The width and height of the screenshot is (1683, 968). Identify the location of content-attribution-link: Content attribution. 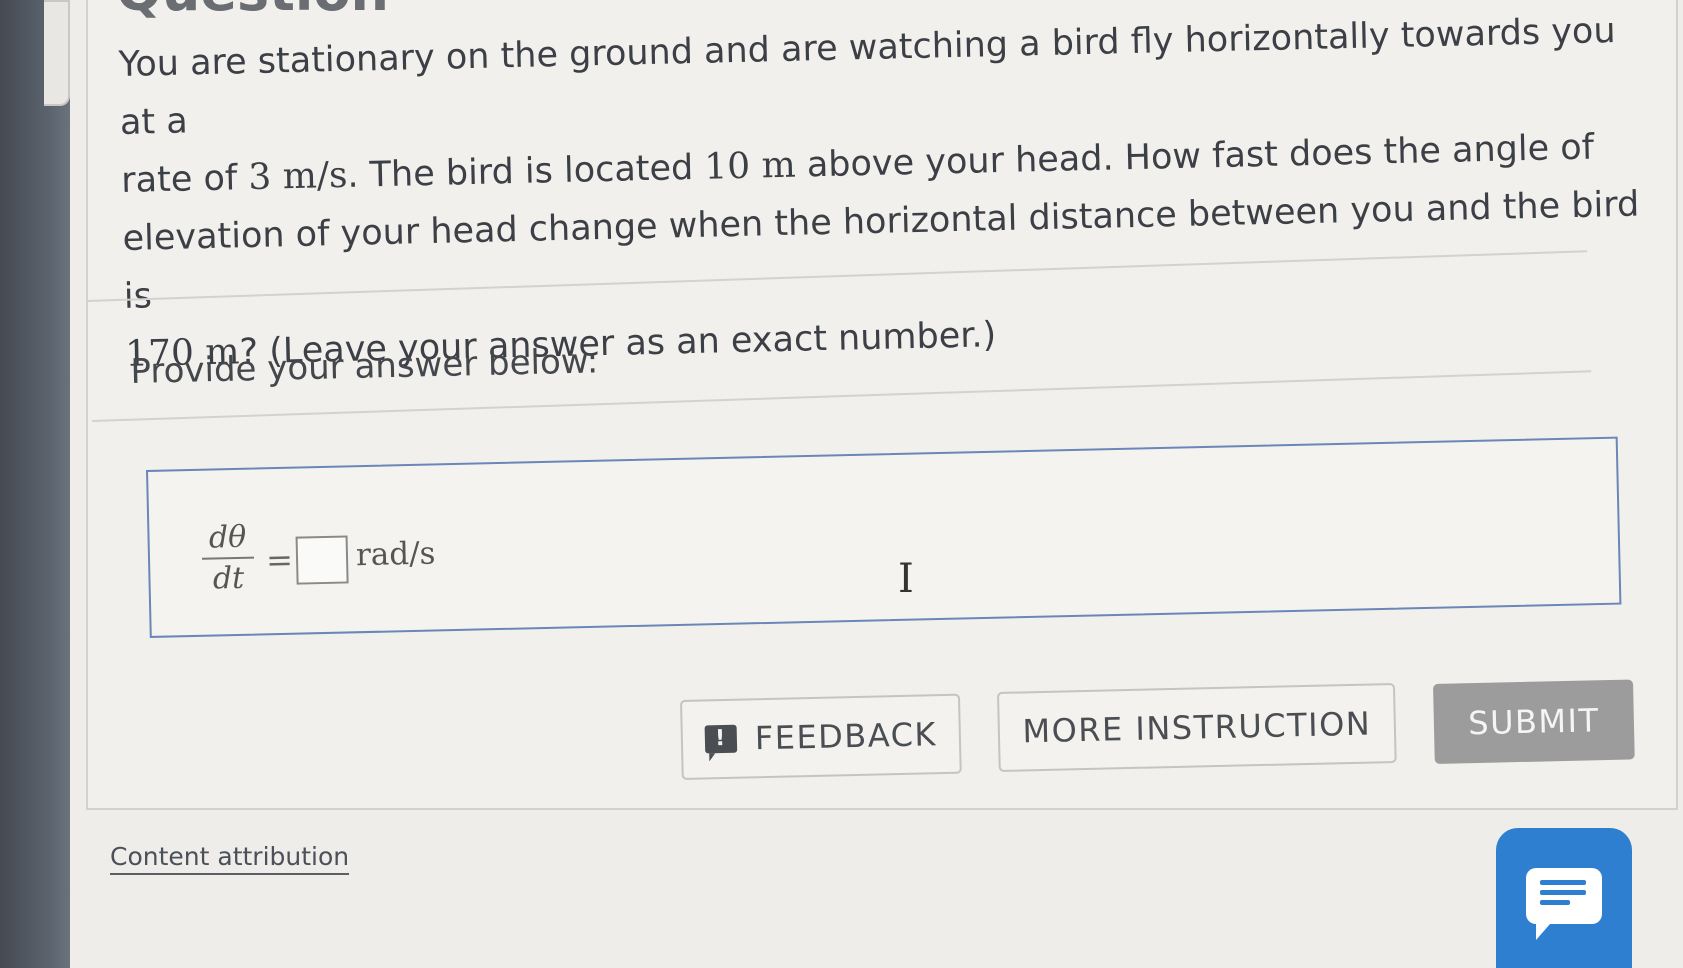
(230, 858).